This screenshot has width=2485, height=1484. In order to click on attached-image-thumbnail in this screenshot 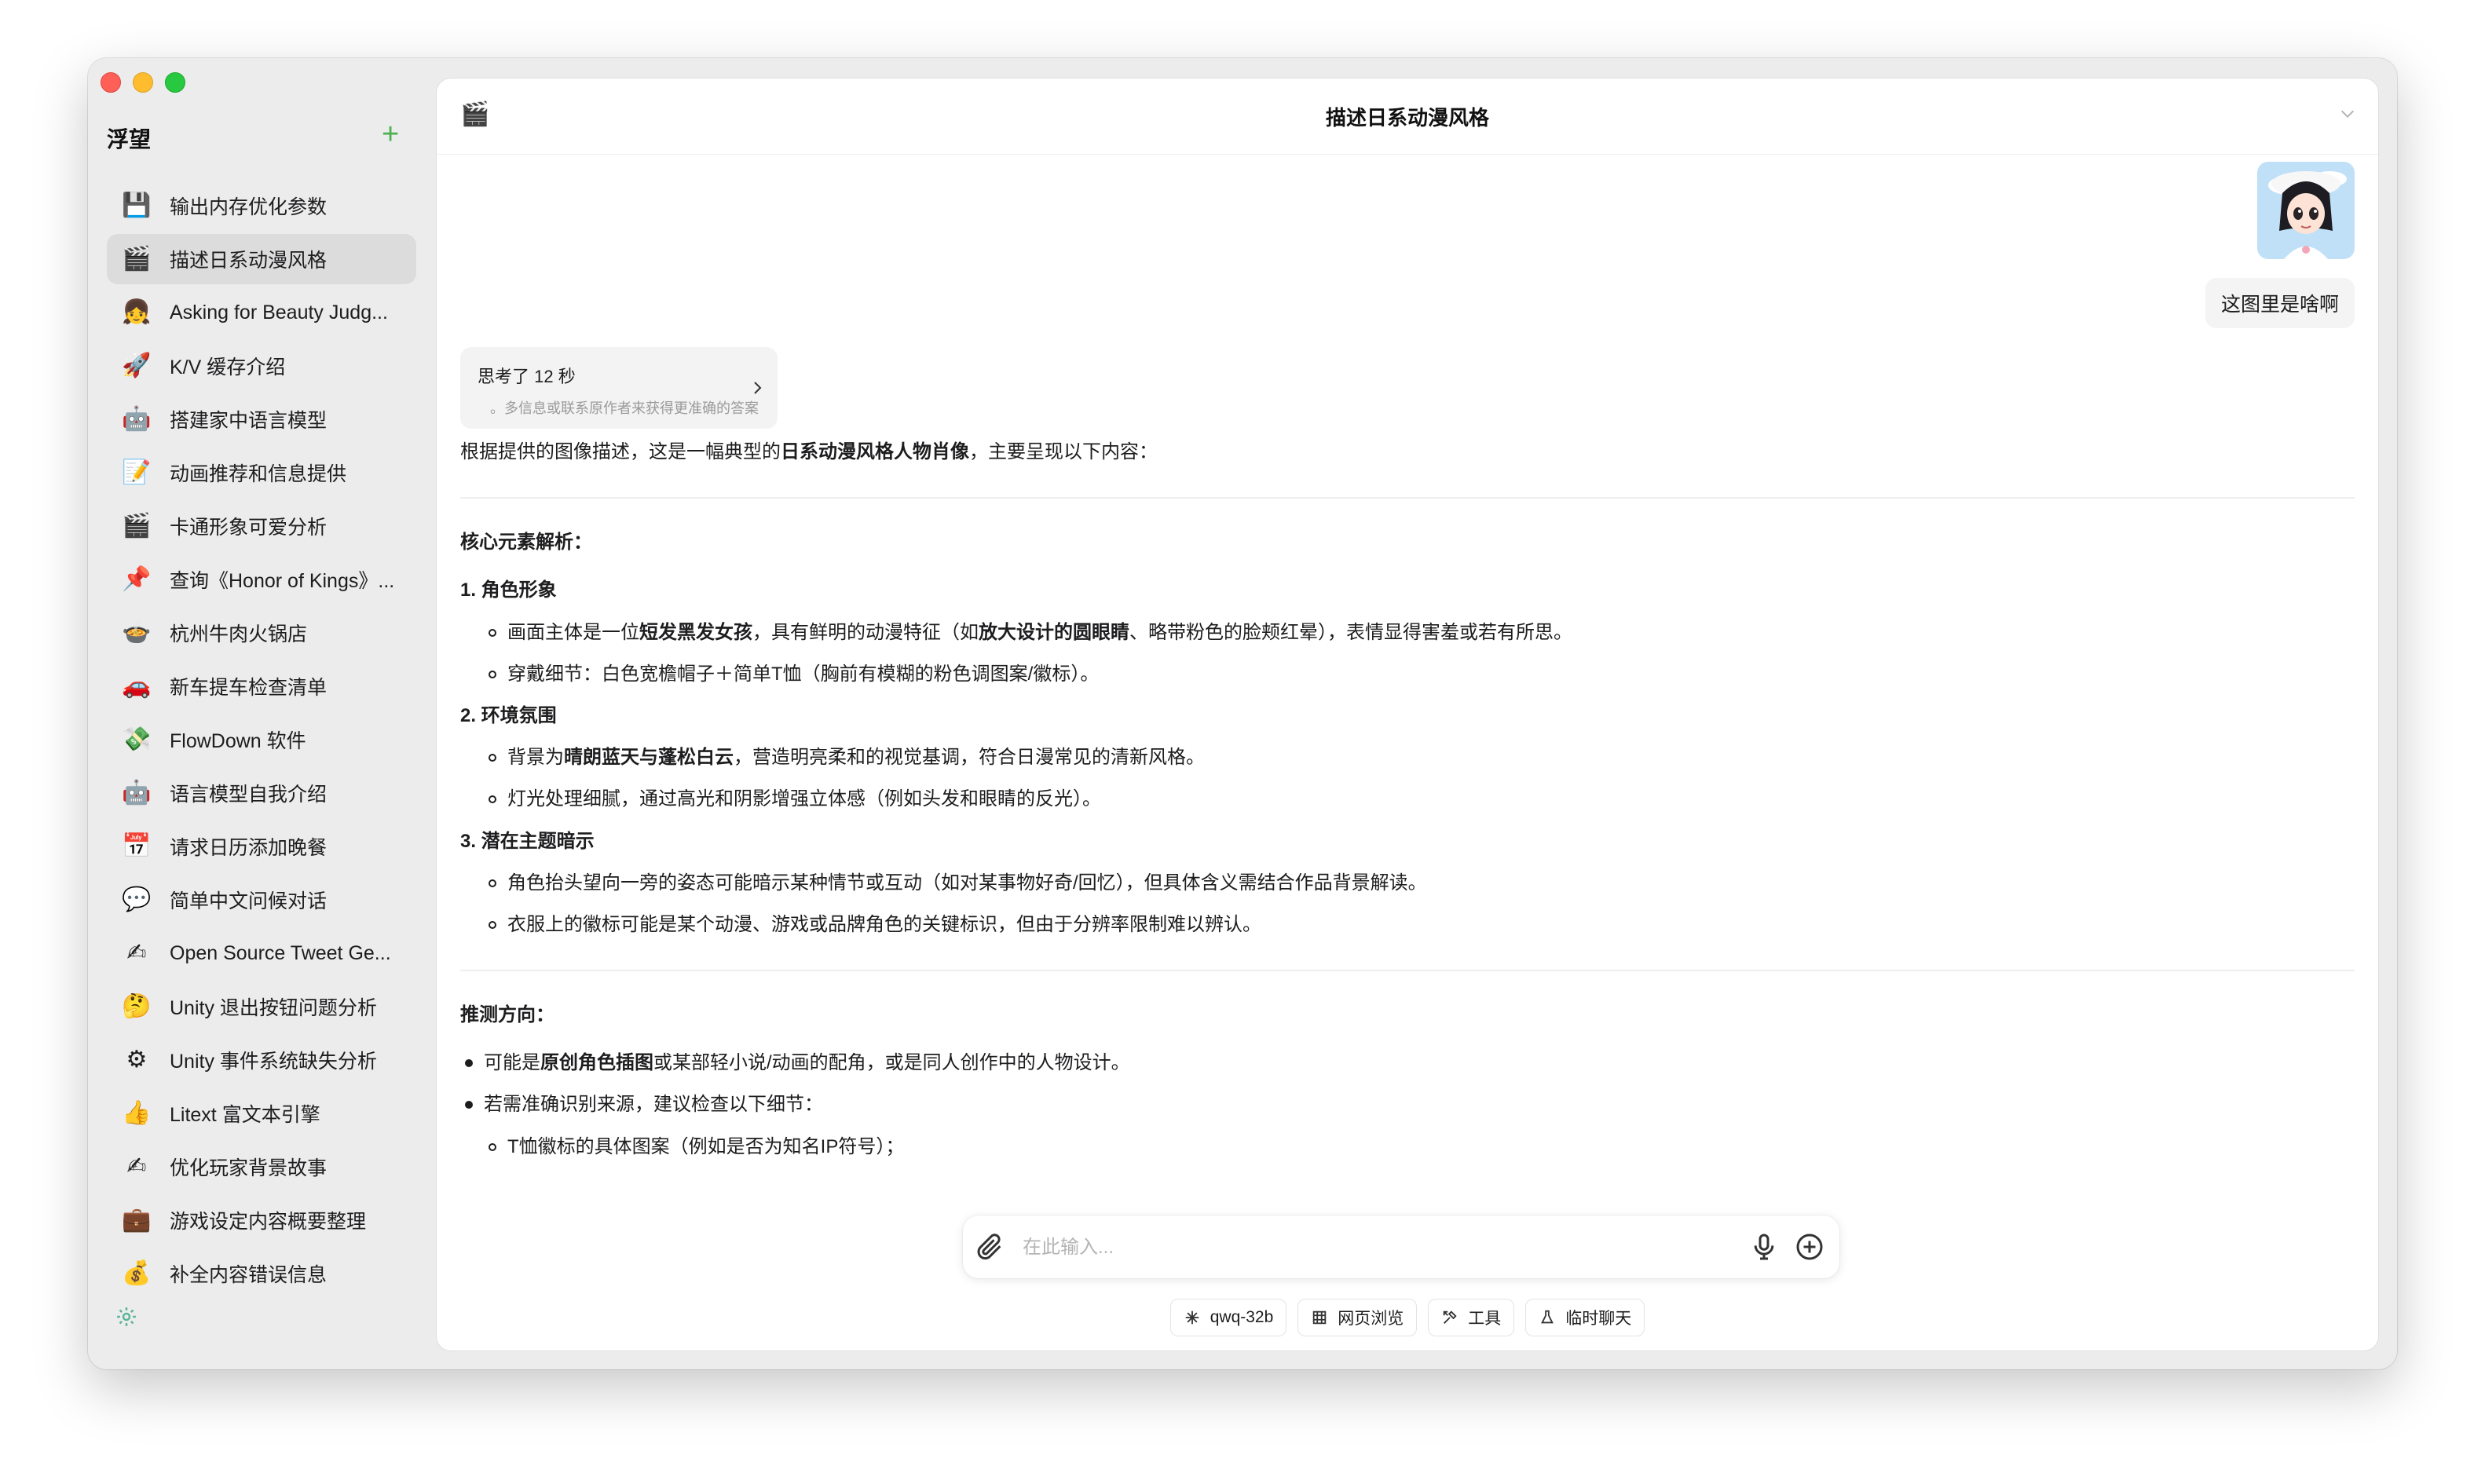, I will do `click(2306, 210)`.